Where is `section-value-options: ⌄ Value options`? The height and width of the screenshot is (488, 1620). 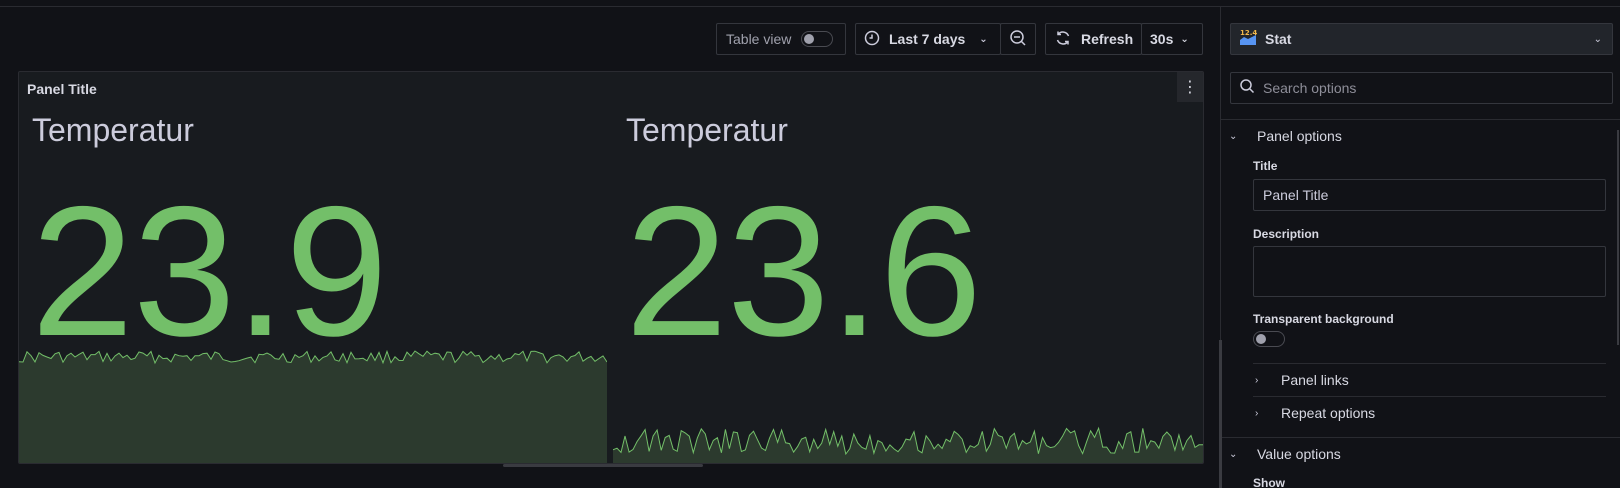 section-value-options: ⌄ Value options is located at coordinates (1285, 454).